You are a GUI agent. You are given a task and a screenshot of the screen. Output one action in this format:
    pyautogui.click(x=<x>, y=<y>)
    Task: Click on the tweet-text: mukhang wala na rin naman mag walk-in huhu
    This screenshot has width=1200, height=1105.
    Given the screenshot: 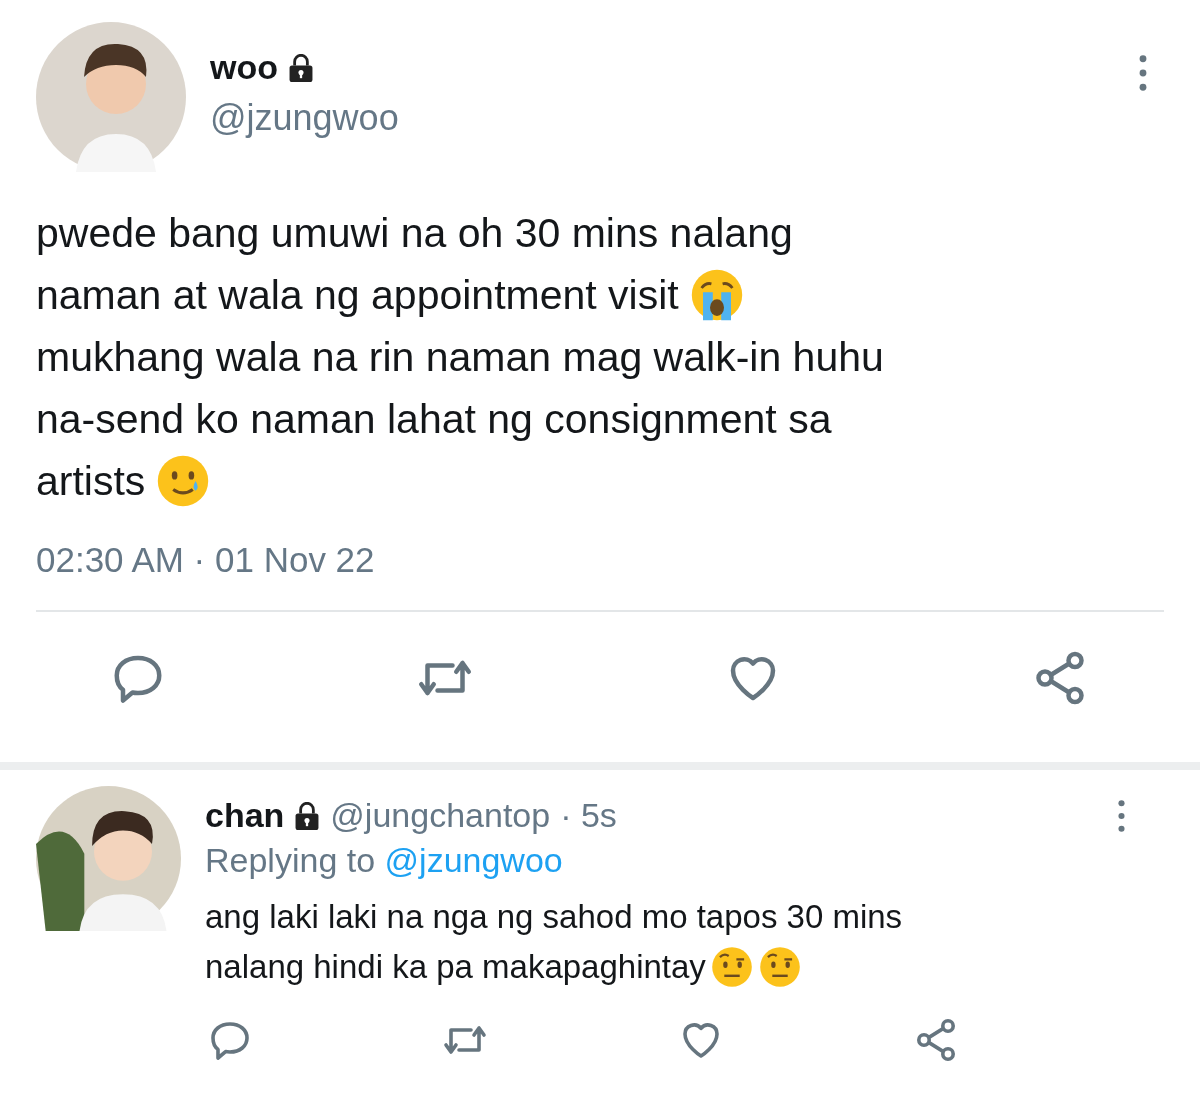 What is the action you would take?
    pyautogui.click(x=460, y=357)
    